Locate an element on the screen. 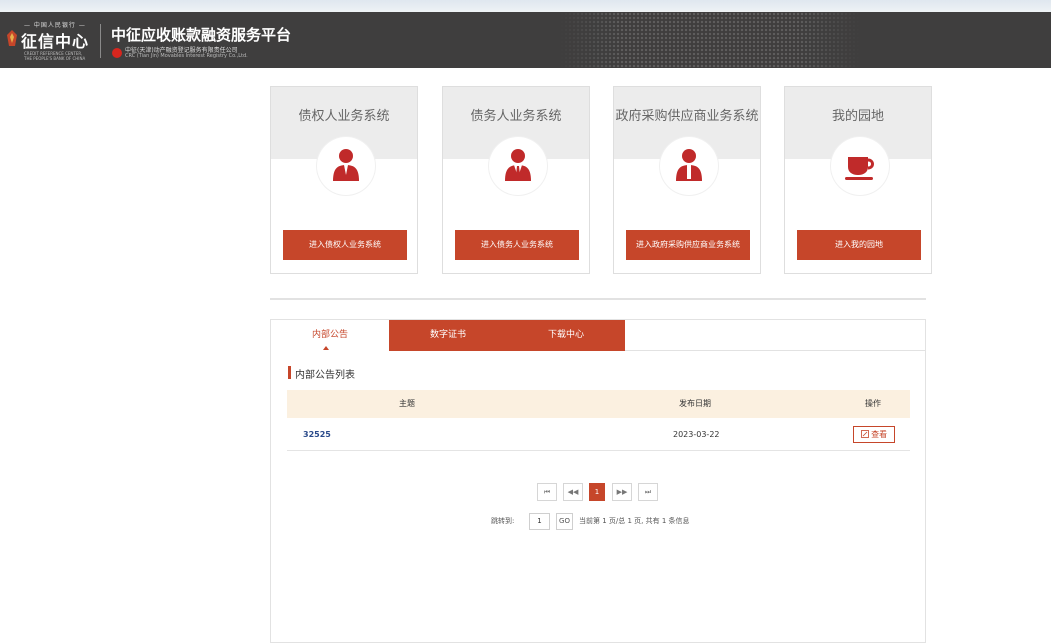 This screenshot has height=643, width=1051. tab-bar: 内部公告 数字证书 下载中心 is located at coordinates (598, 335).